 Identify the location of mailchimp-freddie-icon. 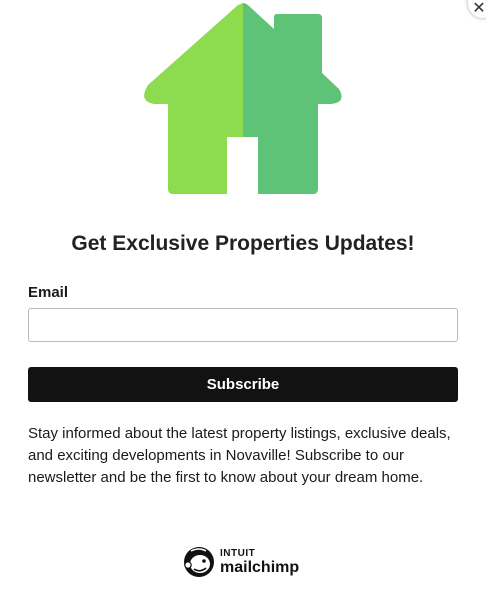
(199, 562).